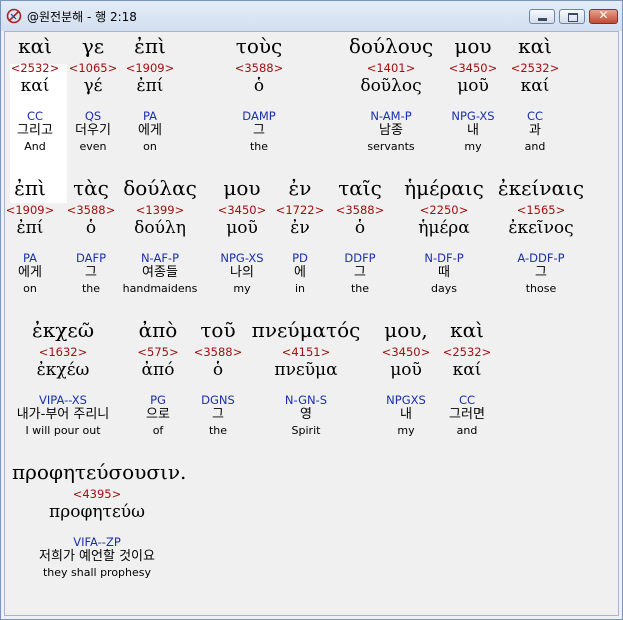 The width and height of the screenshot is (623, 620). What do you see at coordinates (541, 272) in the screenshot?
I see `word-korean: 그` at bounding box center [541, 272].